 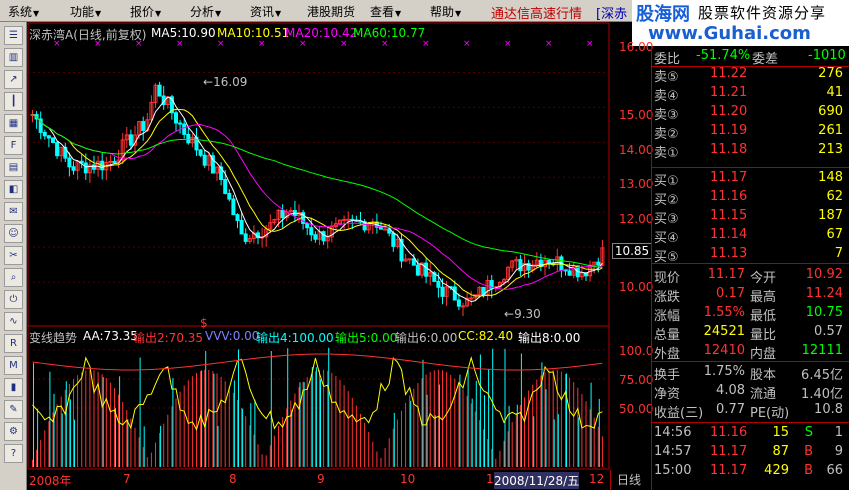 What do you see at coordinates (763, 316) in the screenshot?
I see `stat-label-right: 最低` at bounding box center [763, 316].